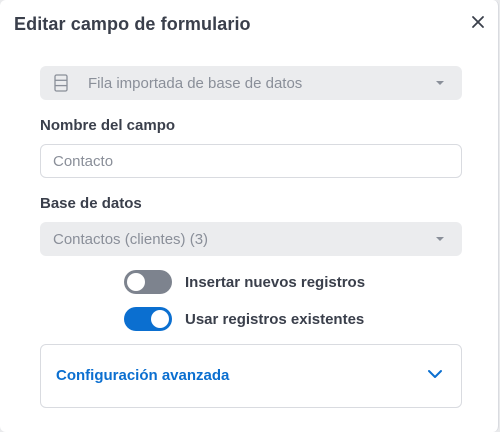  Describe the element at coordinates (148, 282) in the screenshot. I see `insert-new-toggle` at that location.